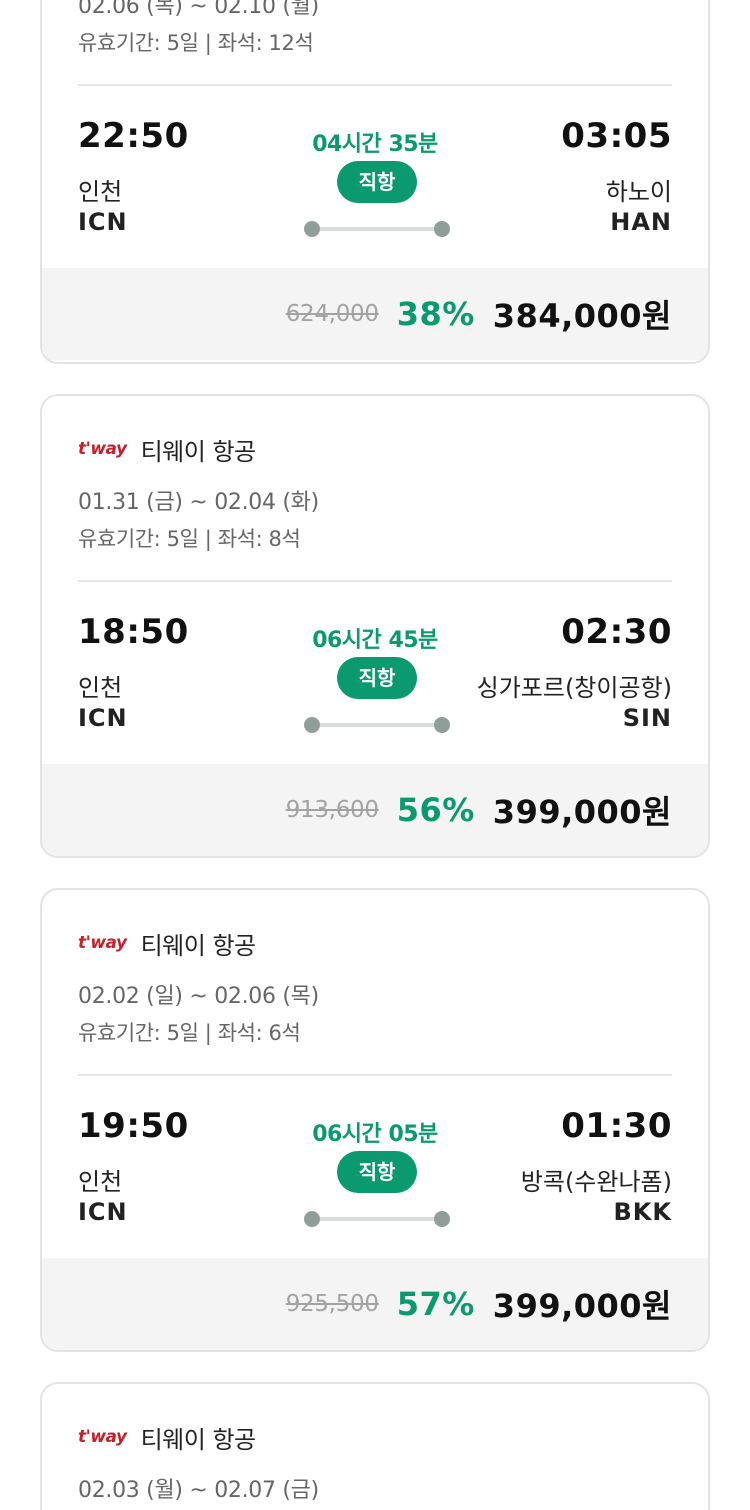 The height and width of the screenshot is (1510, 750). I want to click on arrival-code: BKK, so click(642, 1212).